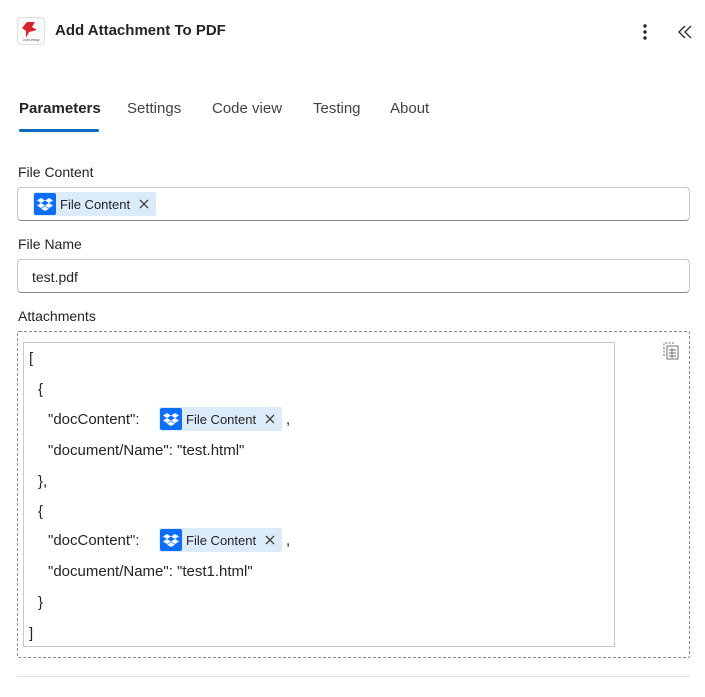 Image resolution: width=705 pixels, height=697 pixels. What do you see at coordinates (31, 31) in the screenshot?
I see `app-logo: Join easy` at bounding box center [31, 31].